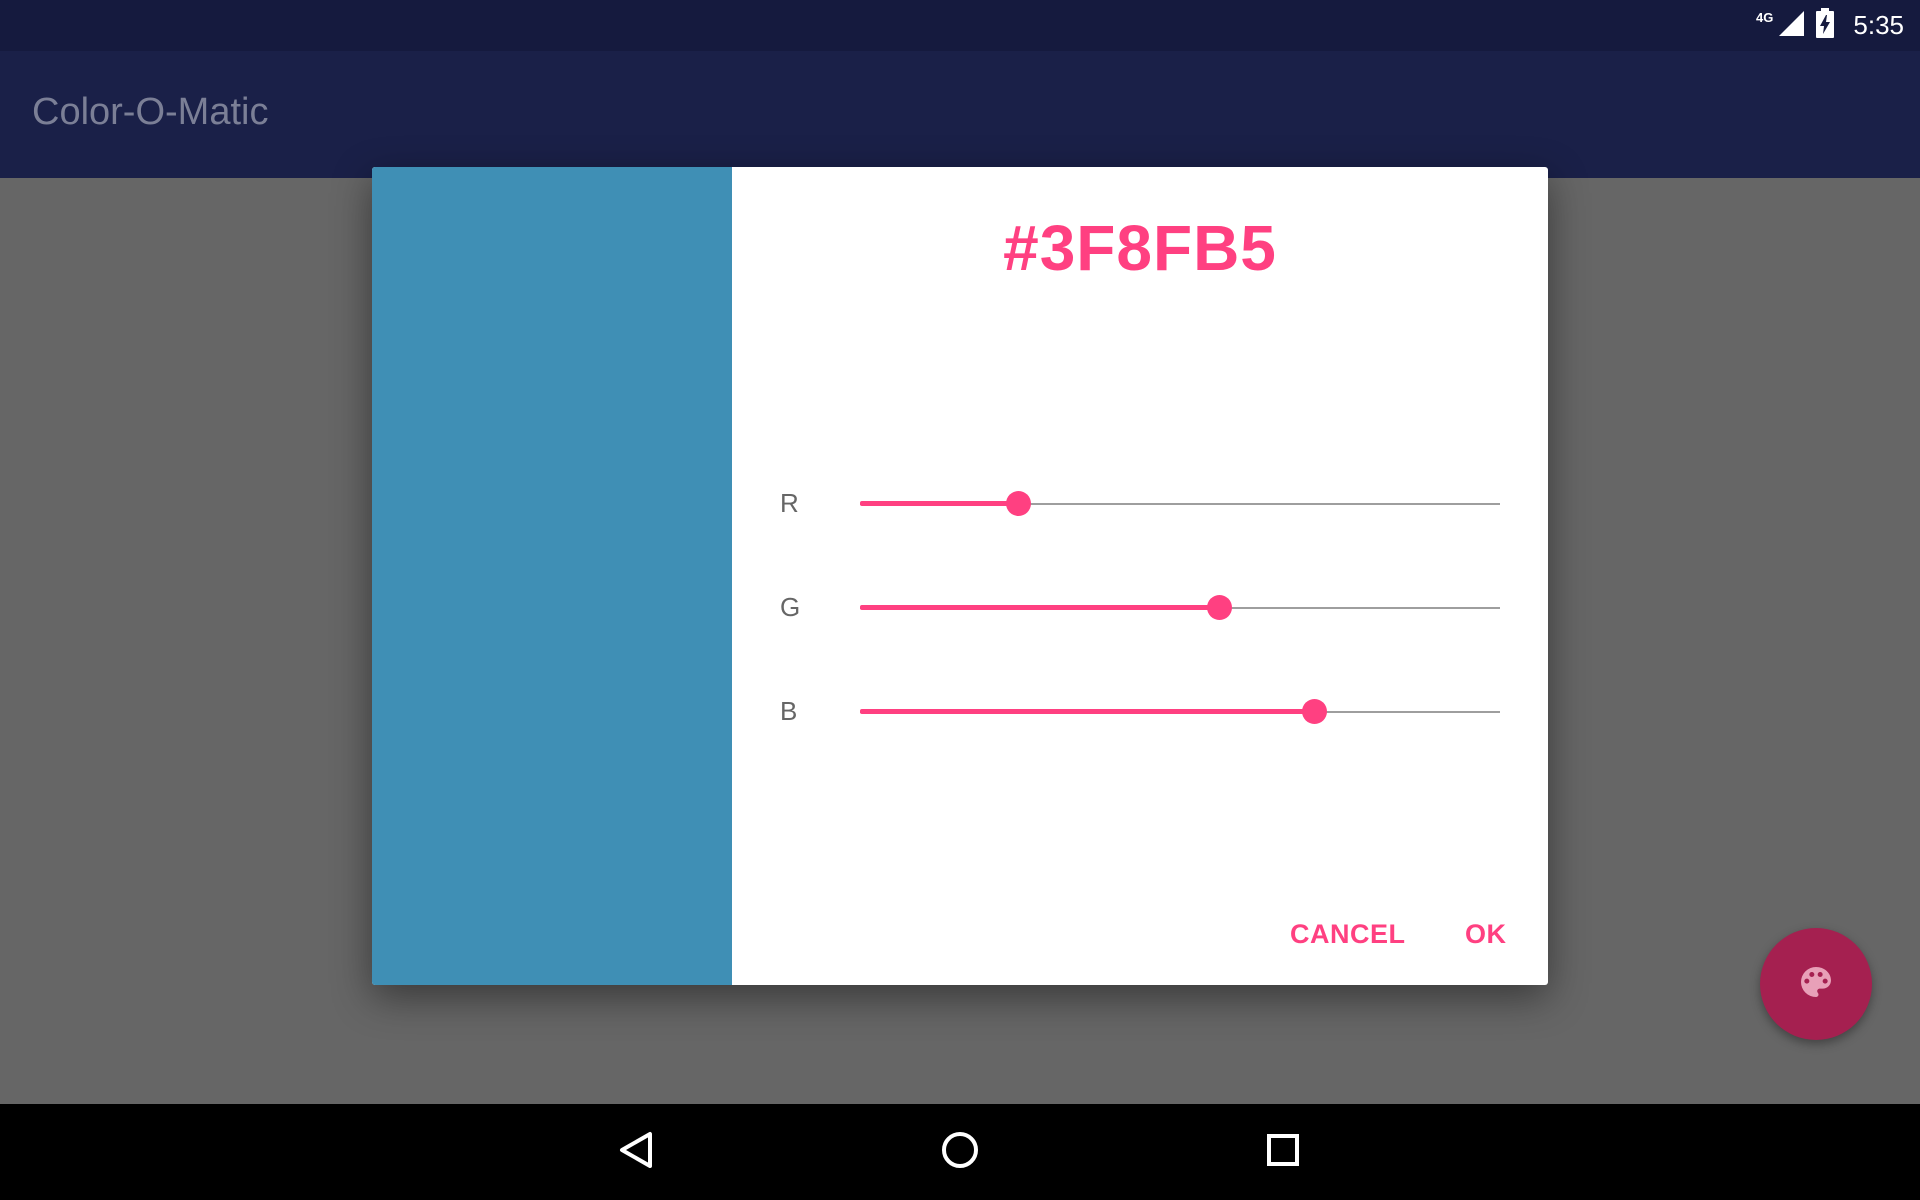 The image size is (1920, 1200). I want to click on green-slider-fill, so click(1039, 607).